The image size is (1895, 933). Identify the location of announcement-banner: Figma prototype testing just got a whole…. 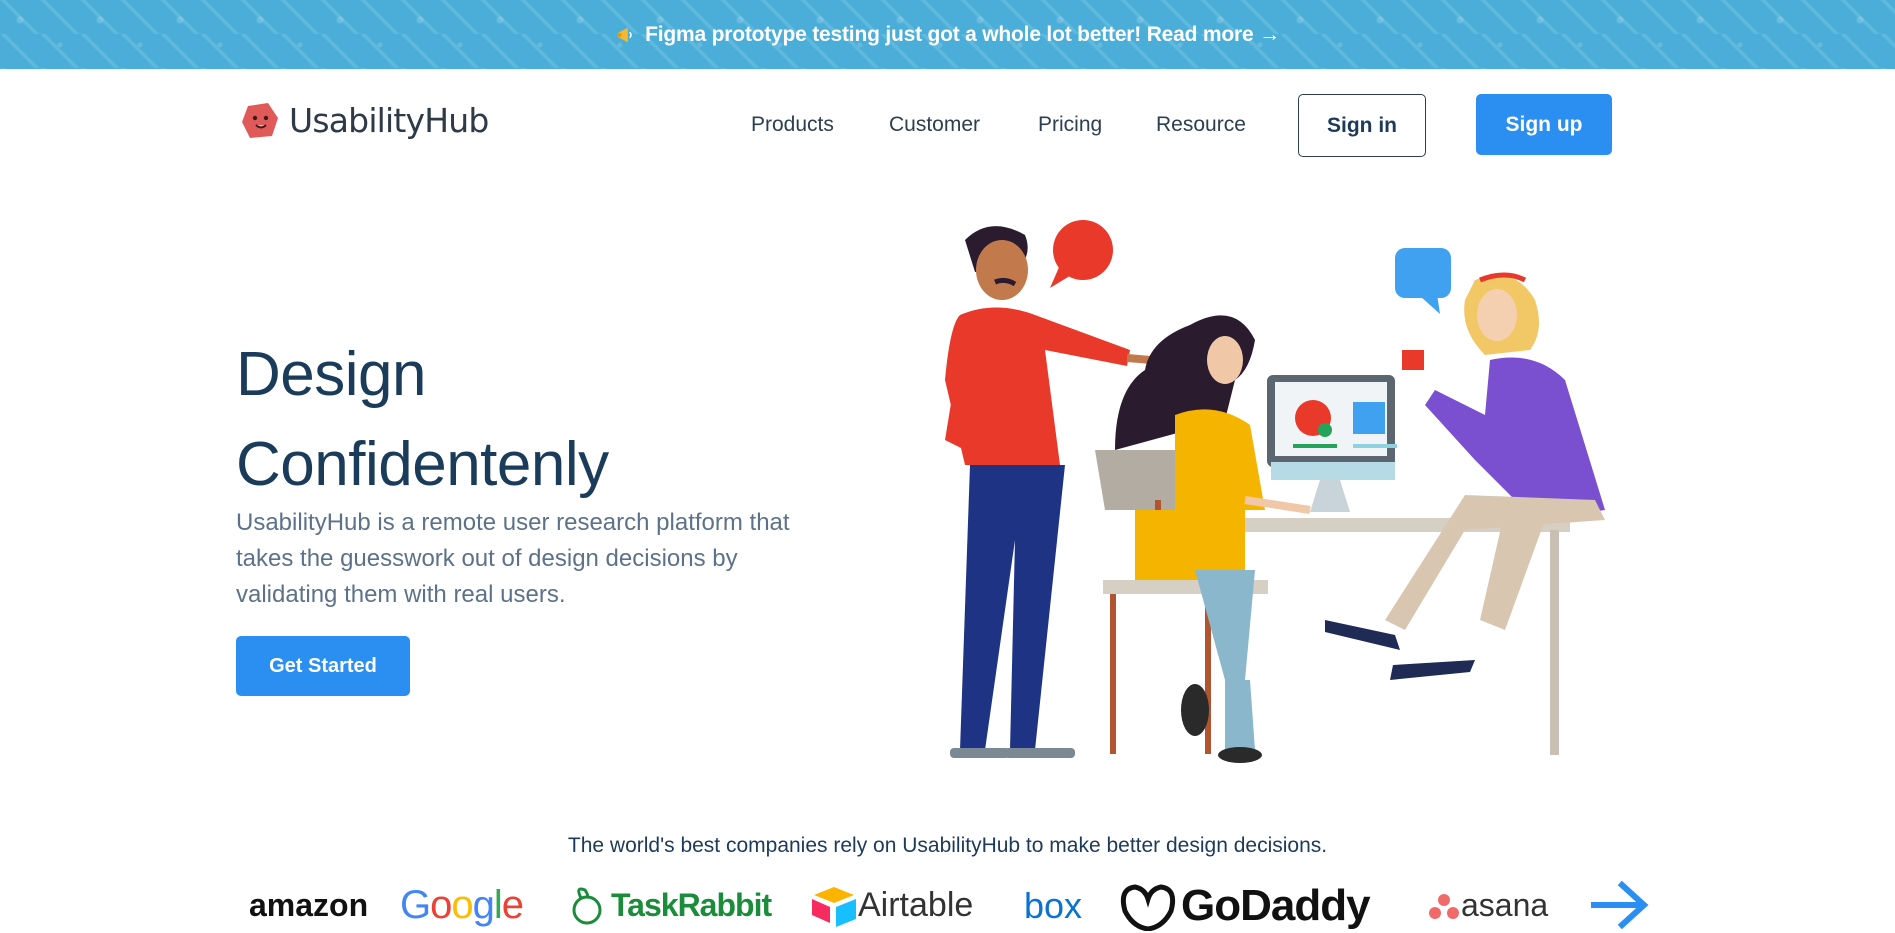
(947, 34).